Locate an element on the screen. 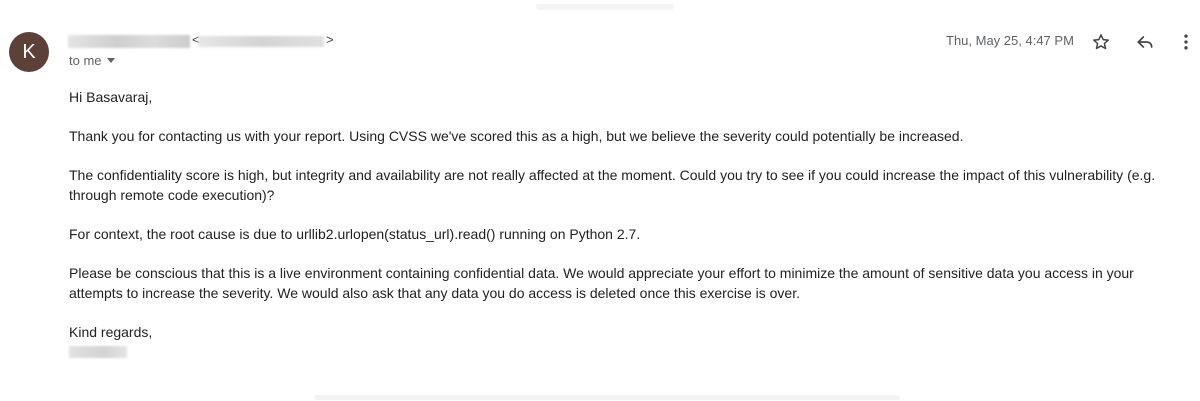 Image resolution: width=1200 pixels, height=401 pixels. sender-email-redacted is located at coordinates (261, 41).